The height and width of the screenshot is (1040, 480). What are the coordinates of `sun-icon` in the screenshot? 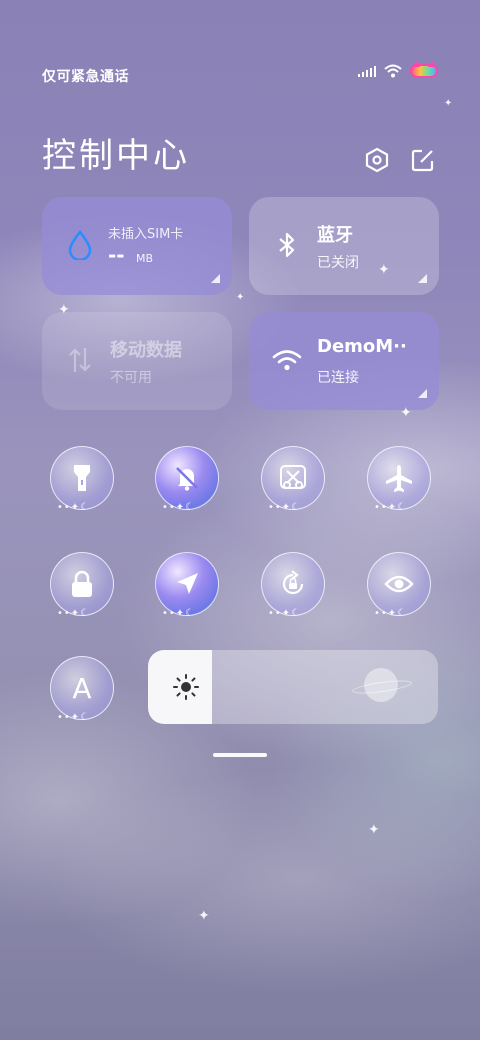 It's located at (186, 687).